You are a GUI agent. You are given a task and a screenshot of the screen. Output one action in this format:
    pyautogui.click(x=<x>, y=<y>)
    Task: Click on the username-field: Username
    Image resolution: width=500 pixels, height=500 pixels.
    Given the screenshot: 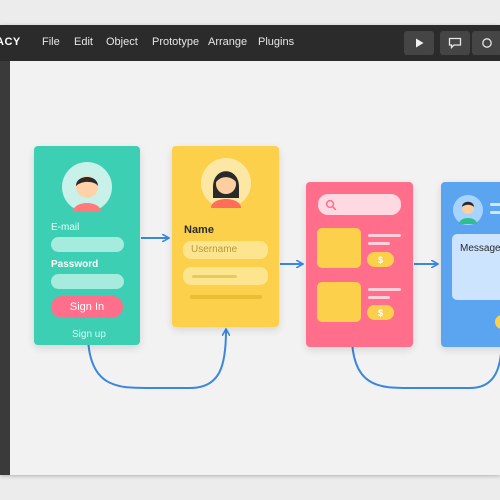 What is the action you would take?
    pyautogui.click(x=225, y=250)
    